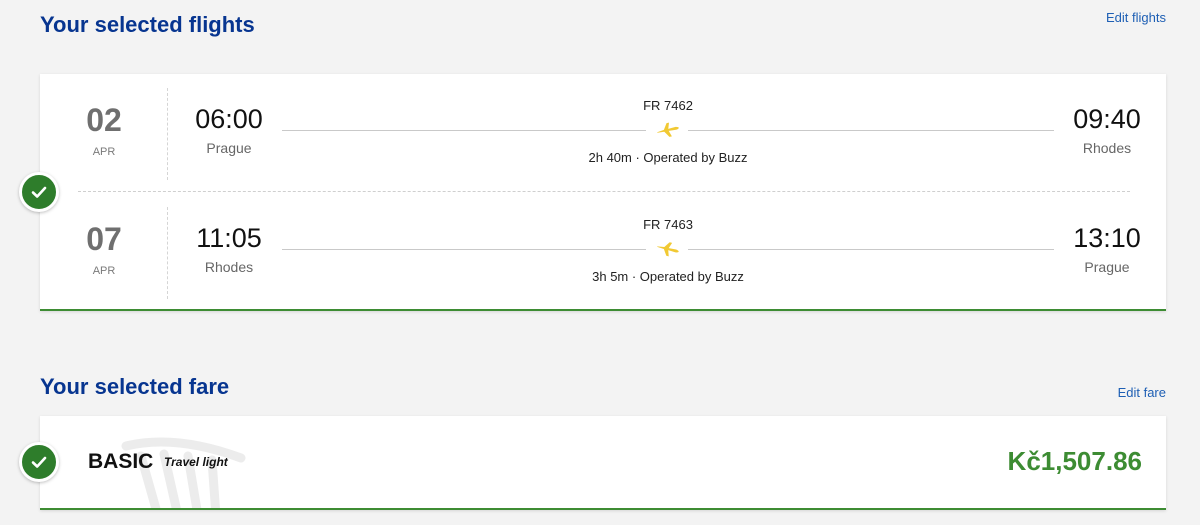 This screenshot has height=525, width=1200. What do you see at coordinates (1142, 392) in the screenshot?
I see `edit-fare-link: Edit fare` at bounding box center [1142, 392].